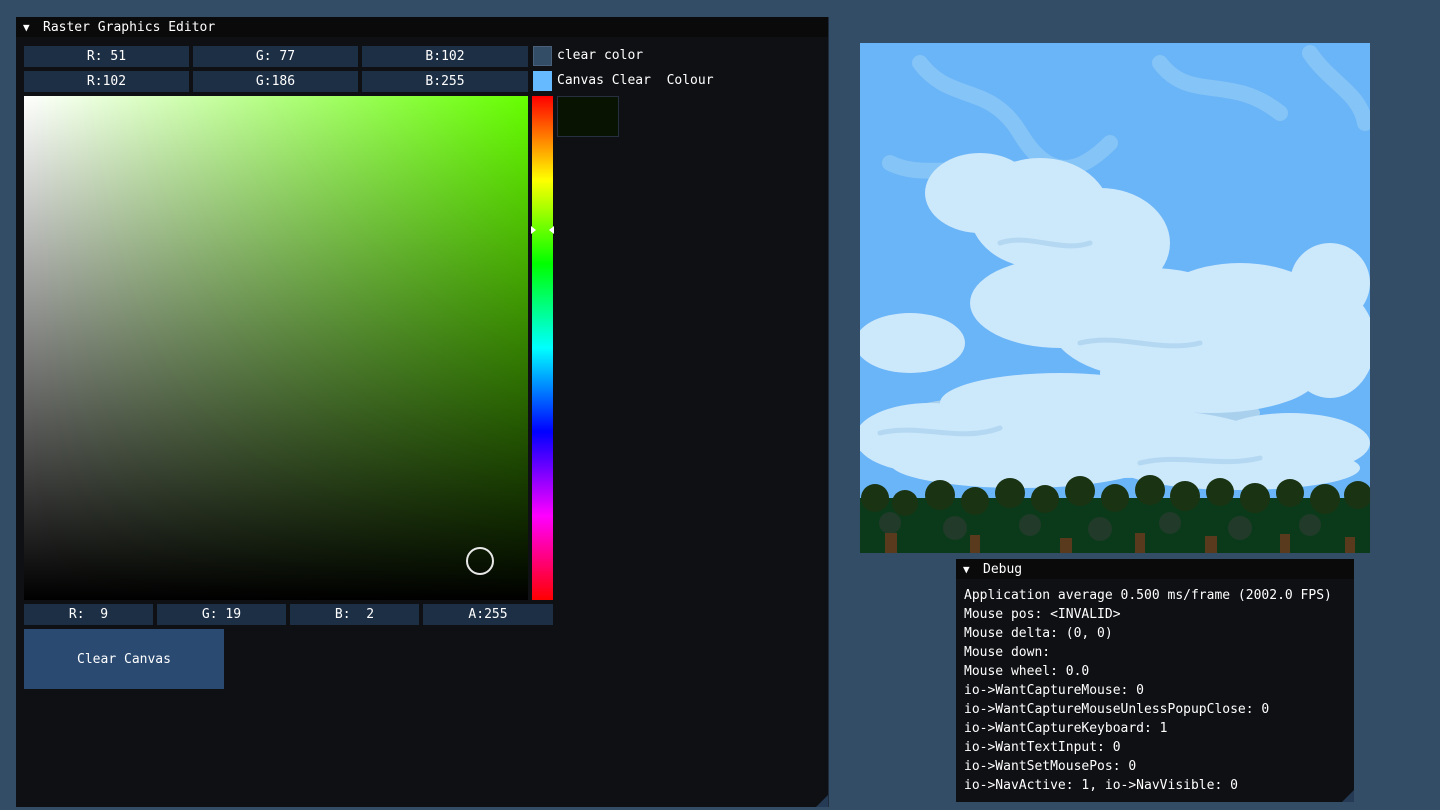 The width and height of the screenshot is (1440, 810). Describe the element at coordinates (551, 230) in the screenshot. I see `hue-marker-right-icon` at that location.